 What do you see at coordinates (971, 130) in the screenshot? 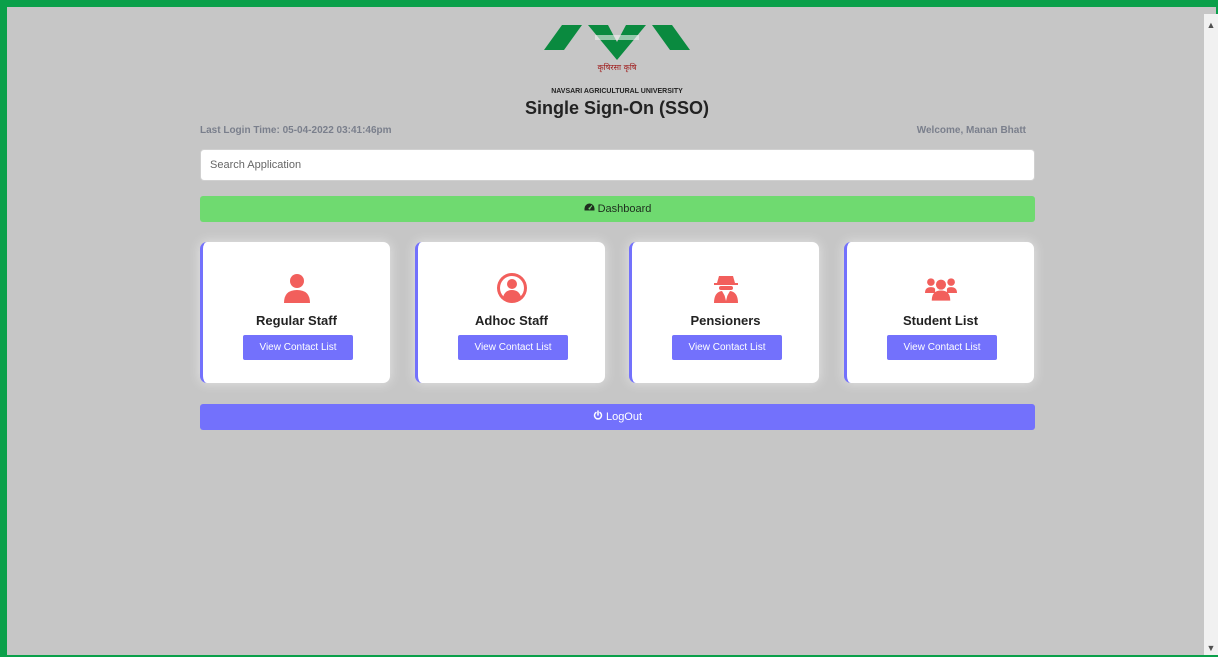
I see `welcome-message: Welcome, Manan Bhatt` at bounding box center [971, 130].